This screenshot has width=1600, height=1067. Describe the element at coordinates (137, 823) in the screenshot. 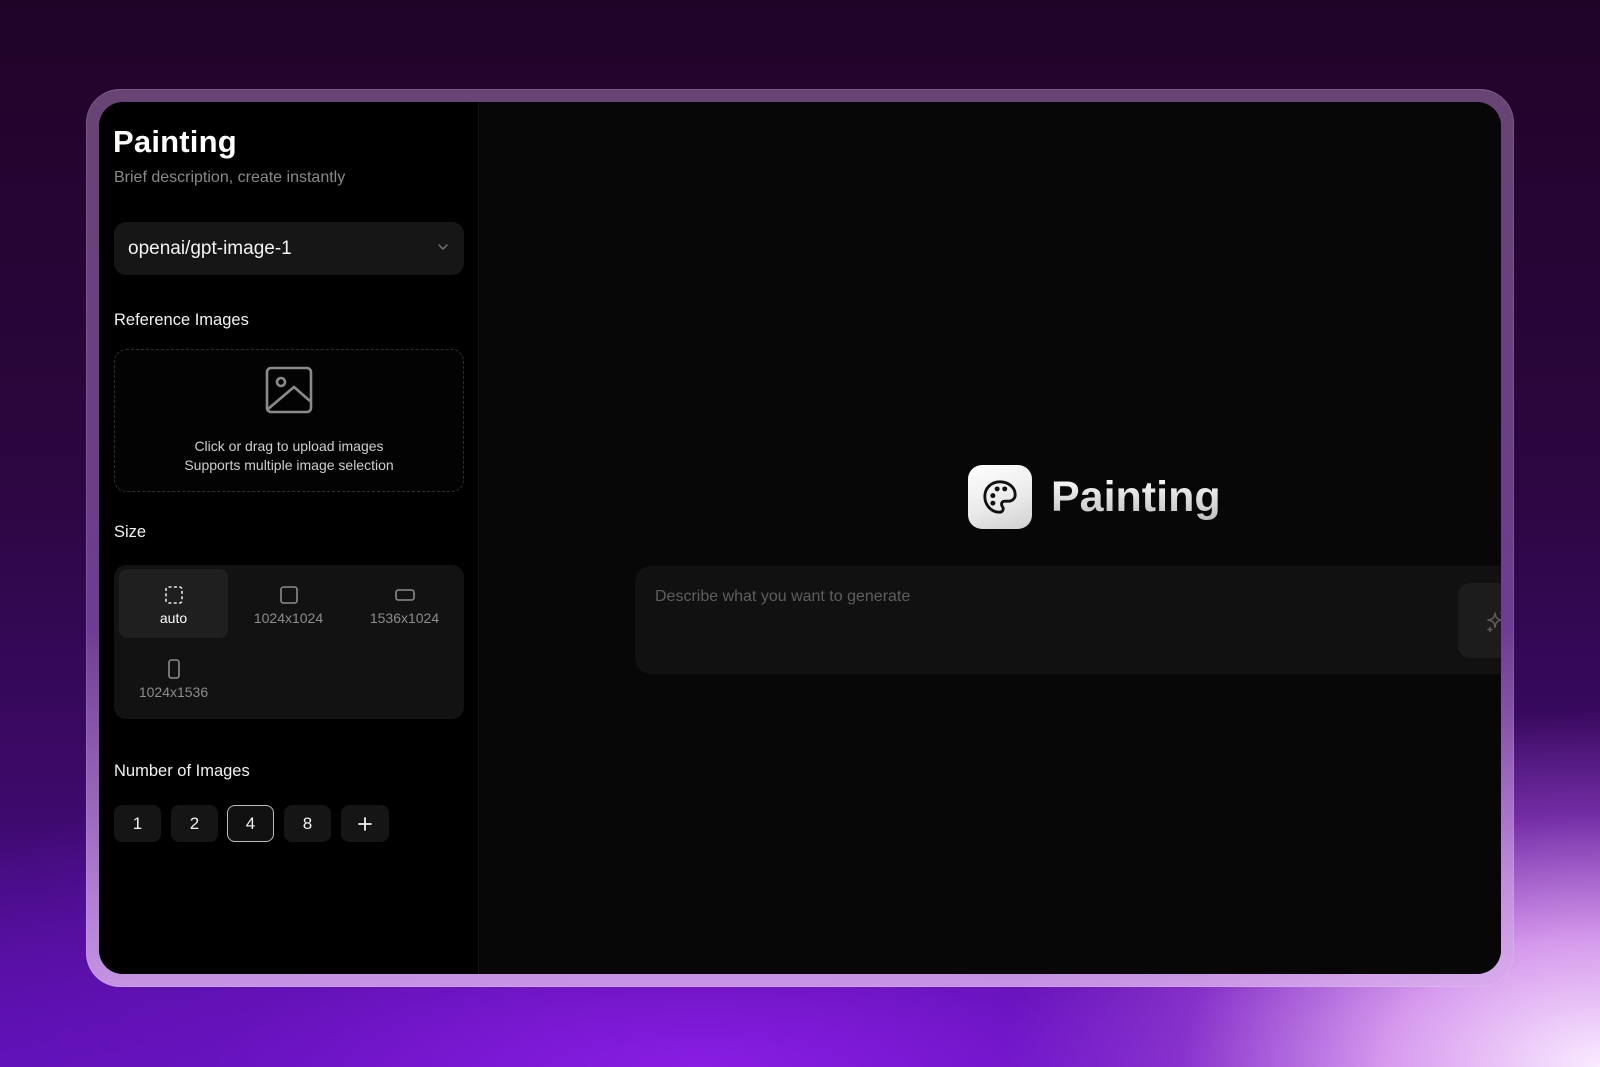

I see `image-count-1: 1` at that location.